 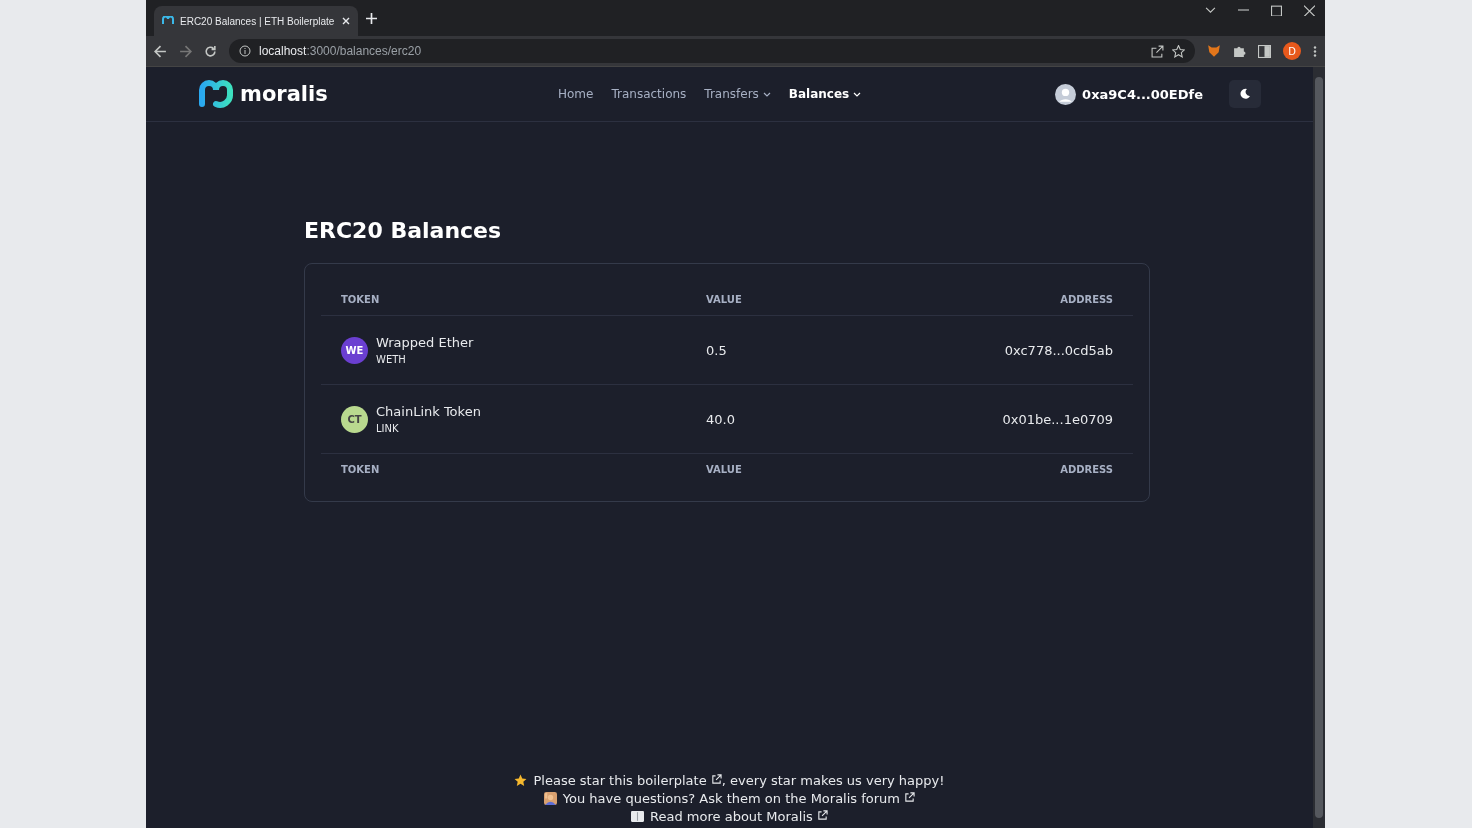 I want to click on token-name: Wrapped Ether, so click(x=425, y=342).